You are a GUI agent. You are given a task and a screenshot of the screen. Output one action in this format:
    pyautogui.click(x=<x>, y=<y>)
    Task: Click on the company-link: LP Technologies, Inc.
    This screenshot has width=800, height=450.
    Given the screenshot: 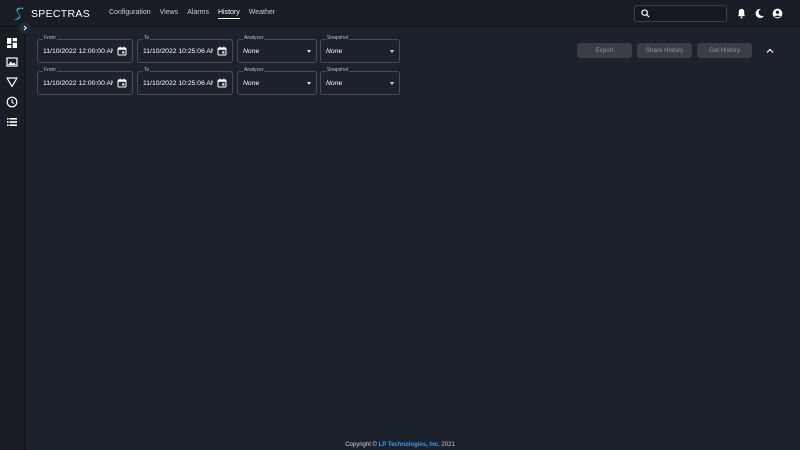 What is the action you would take?
    pyautogui.click(x=409, y=445)
    